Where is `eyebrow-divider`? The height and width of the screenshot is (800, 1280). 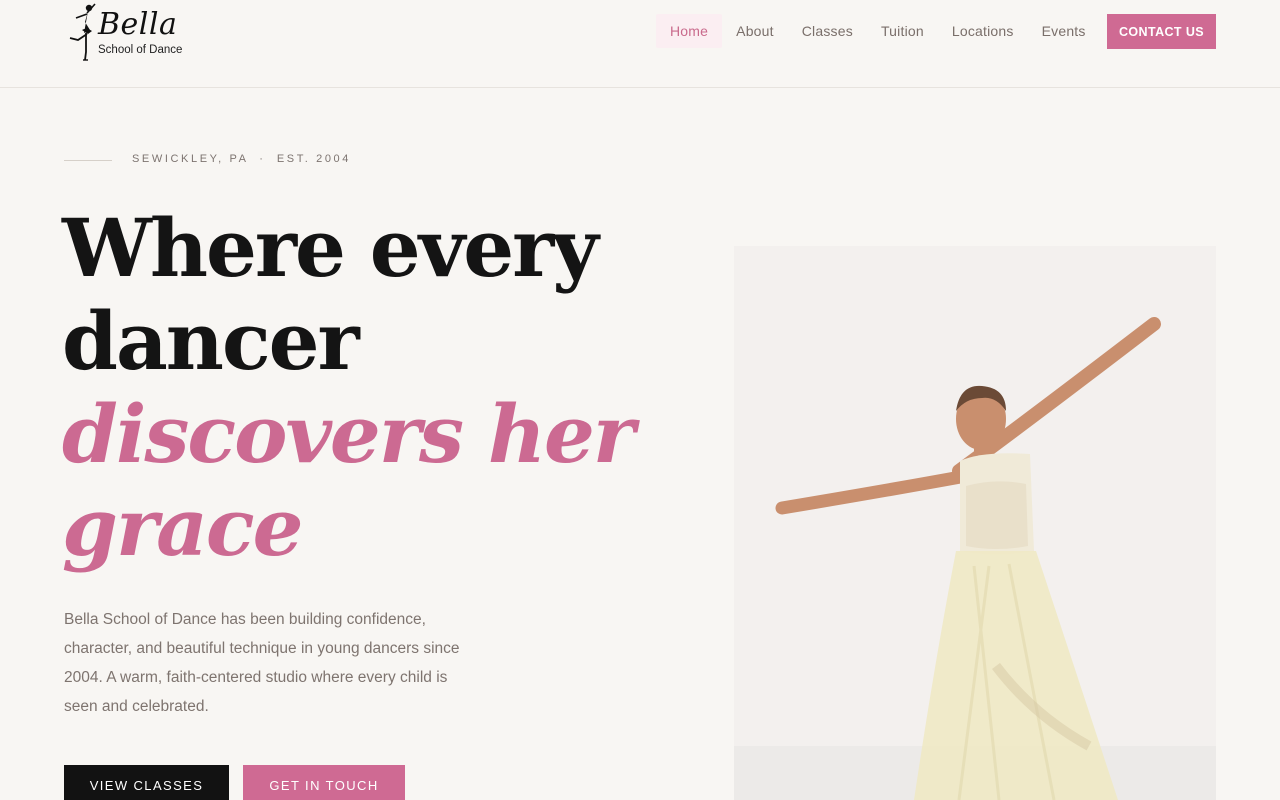 eyebrow-divider is located at coordinates (88, 160).